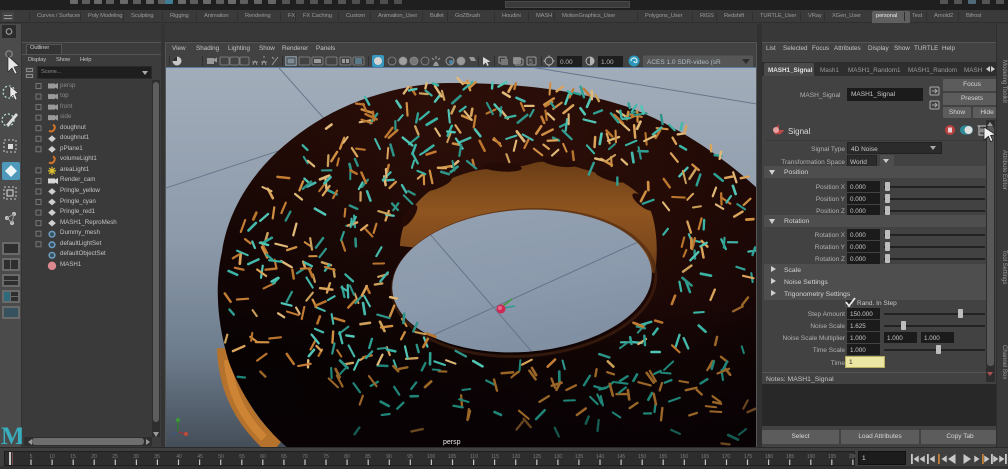 Image resolution: width=1008 pixels, height=469 pixels. I want to click on svg-text: persp, so click(452, 442).